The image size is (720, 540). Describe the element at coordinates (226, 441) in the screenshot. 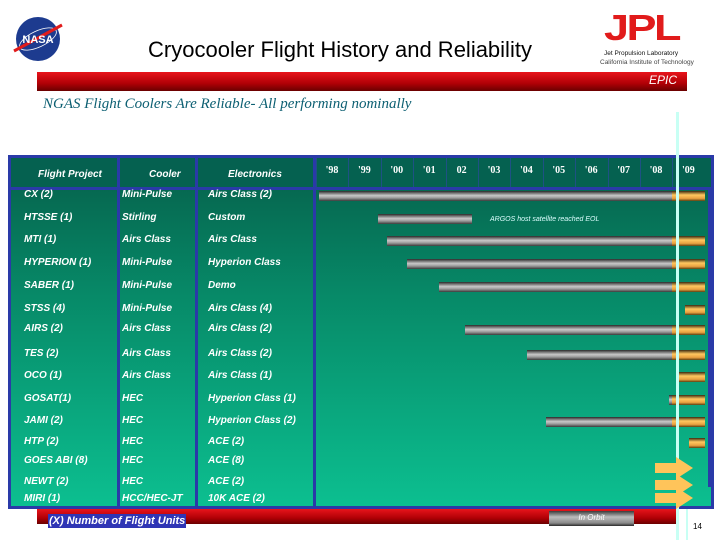

I see `cell-electronics: ACE (2)` at that location.